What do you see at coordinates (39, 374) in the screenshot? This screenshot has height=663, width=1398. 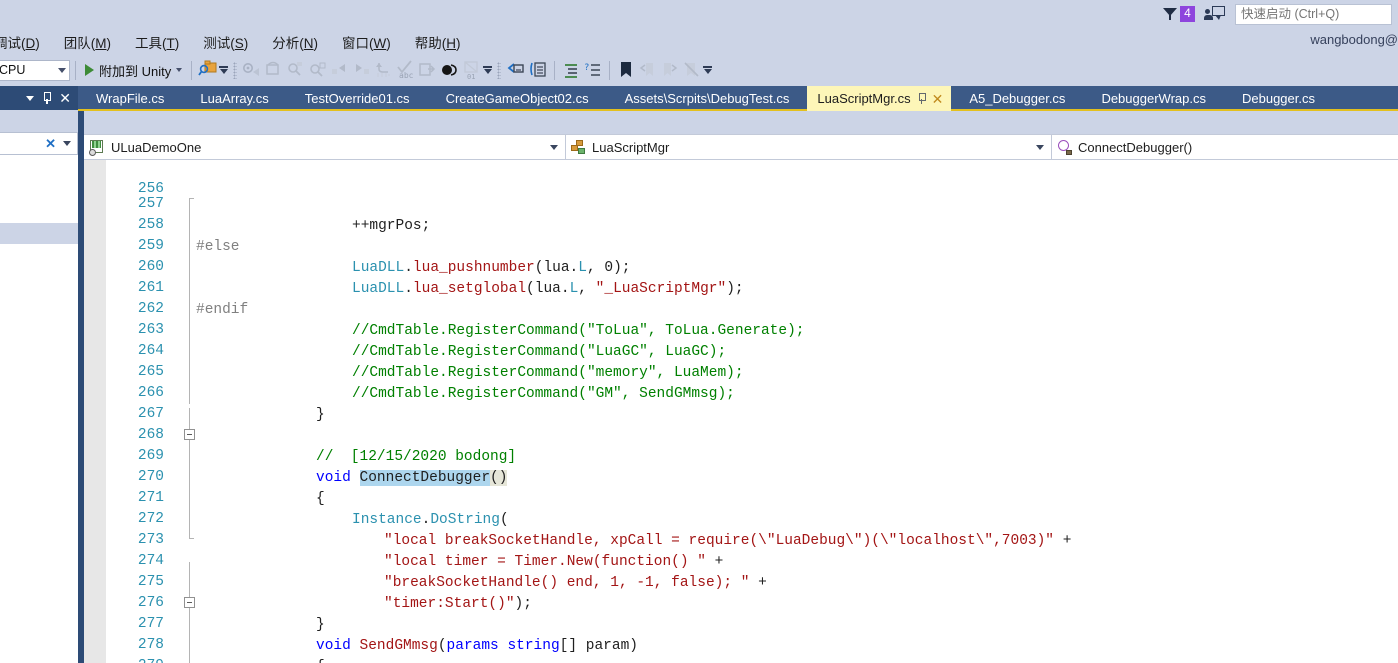 I see `left-tool-window: ✕ ✕` at bounding box center [39, 374].